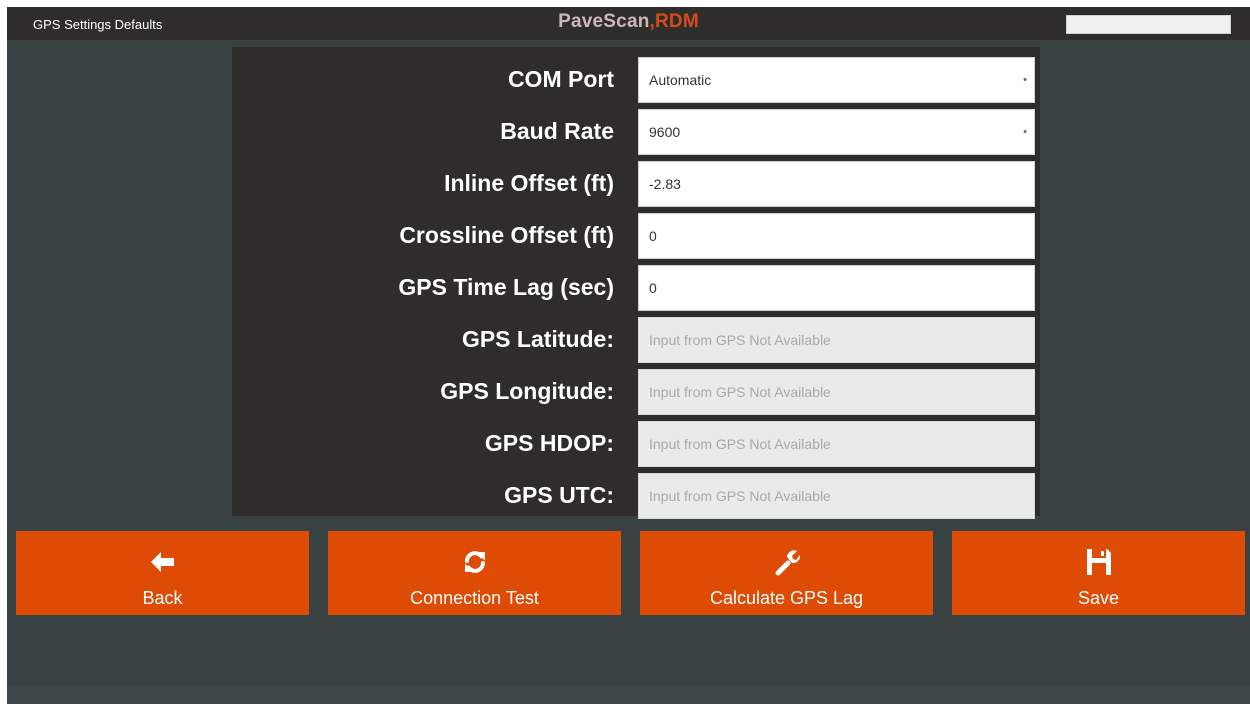 The width and height of the screenshot is (1250, 704). Describe the element at coordinates (636, 443) in the screenshot. I see `row-gps-hdop: GPS HDOP: Input from GPS Not Available` at that location.